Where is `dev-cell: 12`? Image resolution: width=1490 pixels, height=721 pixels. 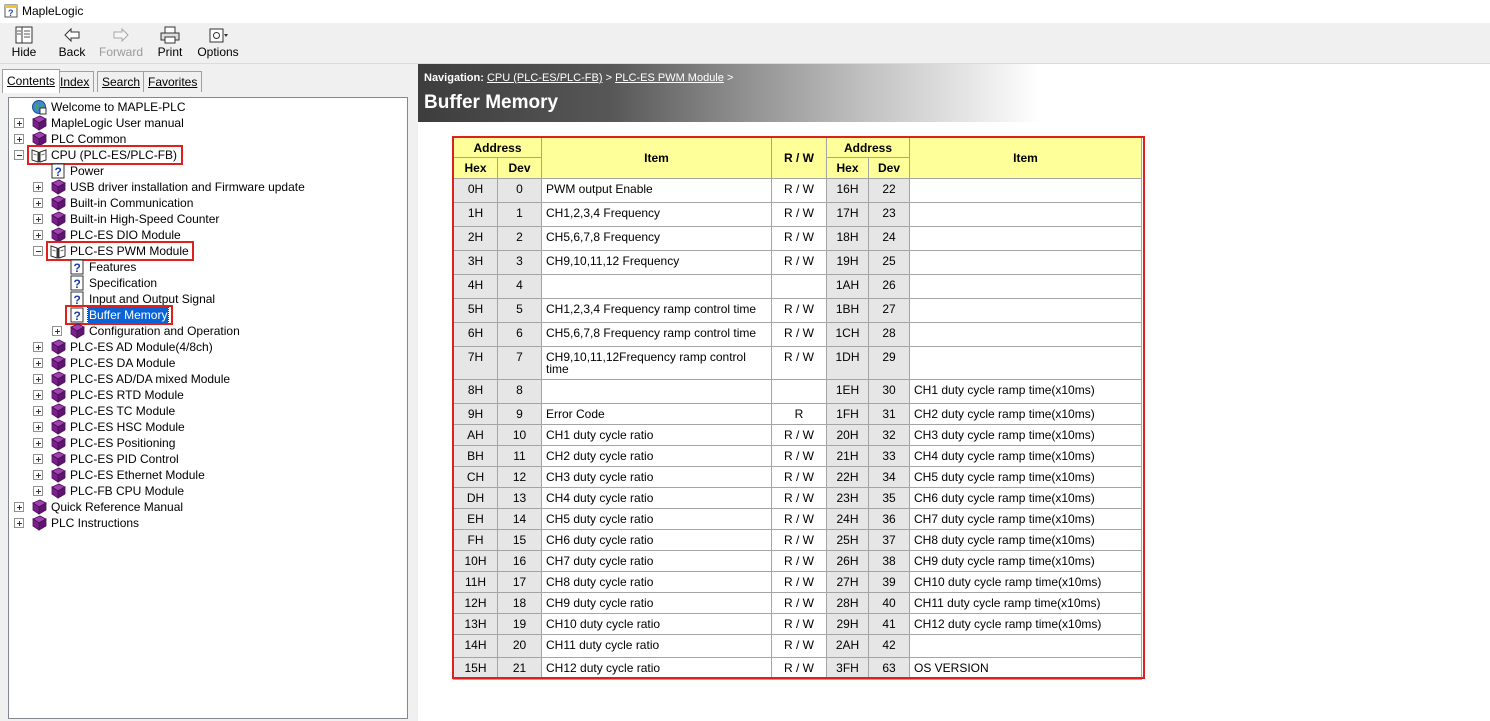
dev-cell: 12 is located at coordinates (519, 477).